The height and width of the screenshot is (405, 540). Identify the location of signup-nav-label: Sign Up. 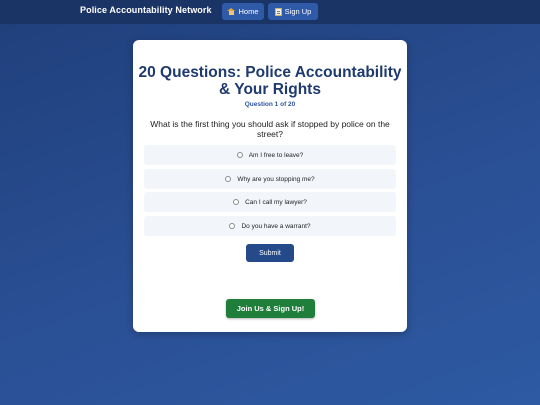
(298, 11).